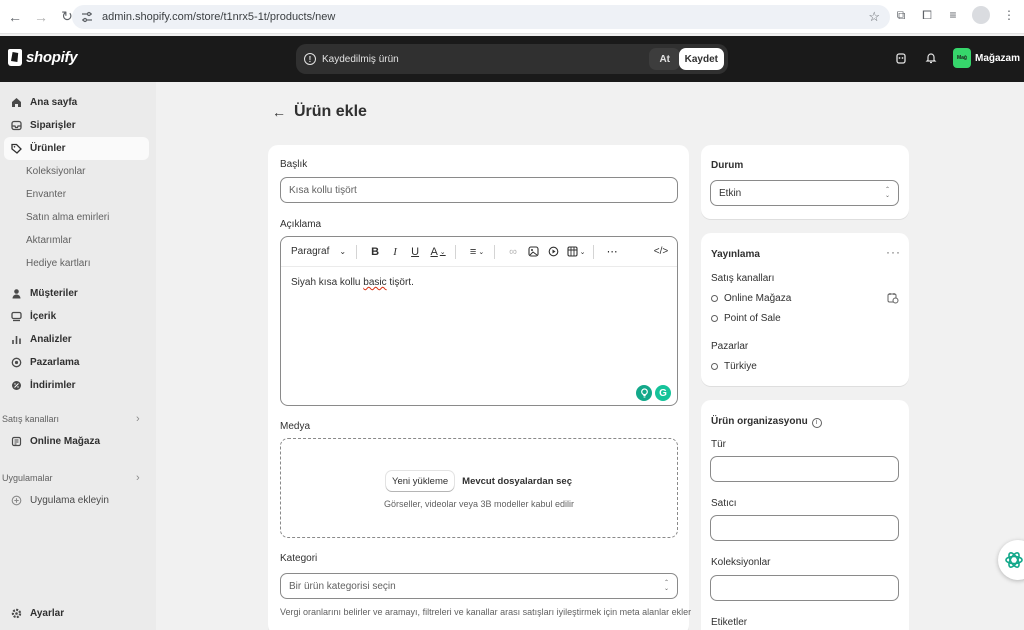 Image resolution: width=1024 pixels, height=630 pixels. Describe the element at coordinates (16, 442) in the screenshot. I see `storefront-icon` at that location.